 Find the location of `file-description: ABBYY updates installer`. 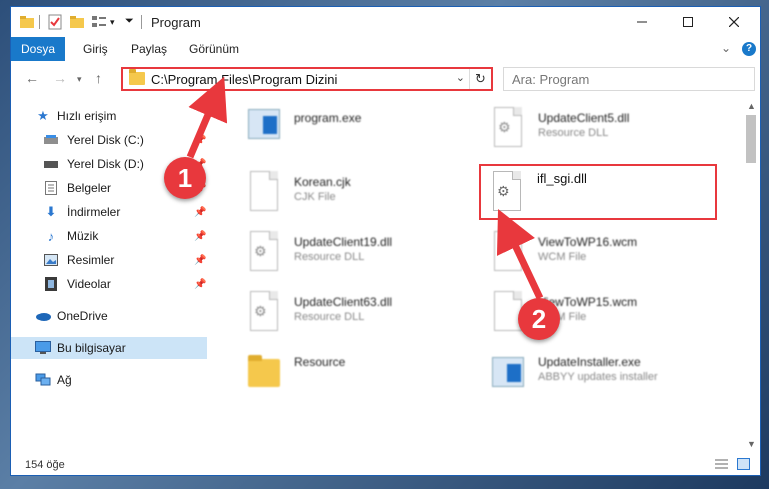

file-description: ABBYY updates installer is located at coordinates (598, 377).